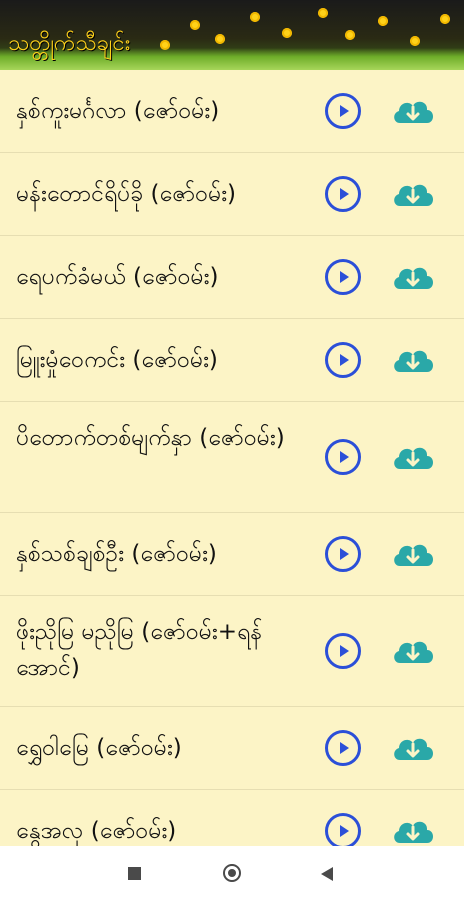 This screenshot has height=900, width=464. What do you see at coordinates (117, 360) in the screenshot?
I see `song-title: မြူးမှုံဝေကင်း (ဇော်ဝမ်း)` at bounding box center [117, 360].